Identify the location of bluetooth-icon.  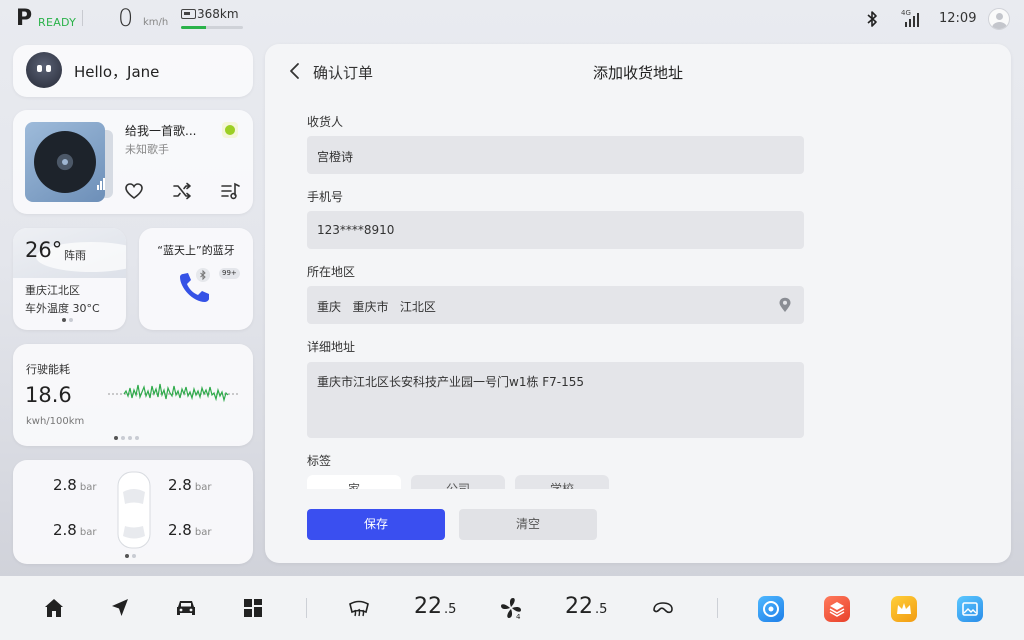
(872, 19).